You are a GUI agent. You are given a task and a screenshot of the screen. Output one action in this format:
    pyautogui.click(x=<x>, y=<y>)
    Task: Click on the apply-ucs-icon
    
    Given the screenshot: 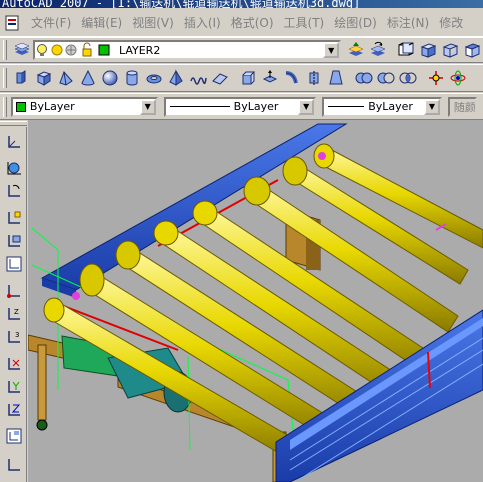 What is the action you would take?
    pyautogui.click(x=14, y=436)
    